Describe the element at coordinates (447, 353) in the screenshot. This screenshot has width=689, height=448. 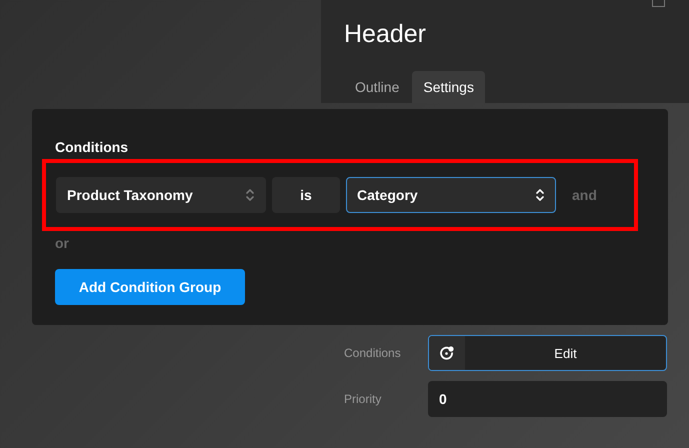
I see `conditions-icon` at that location.